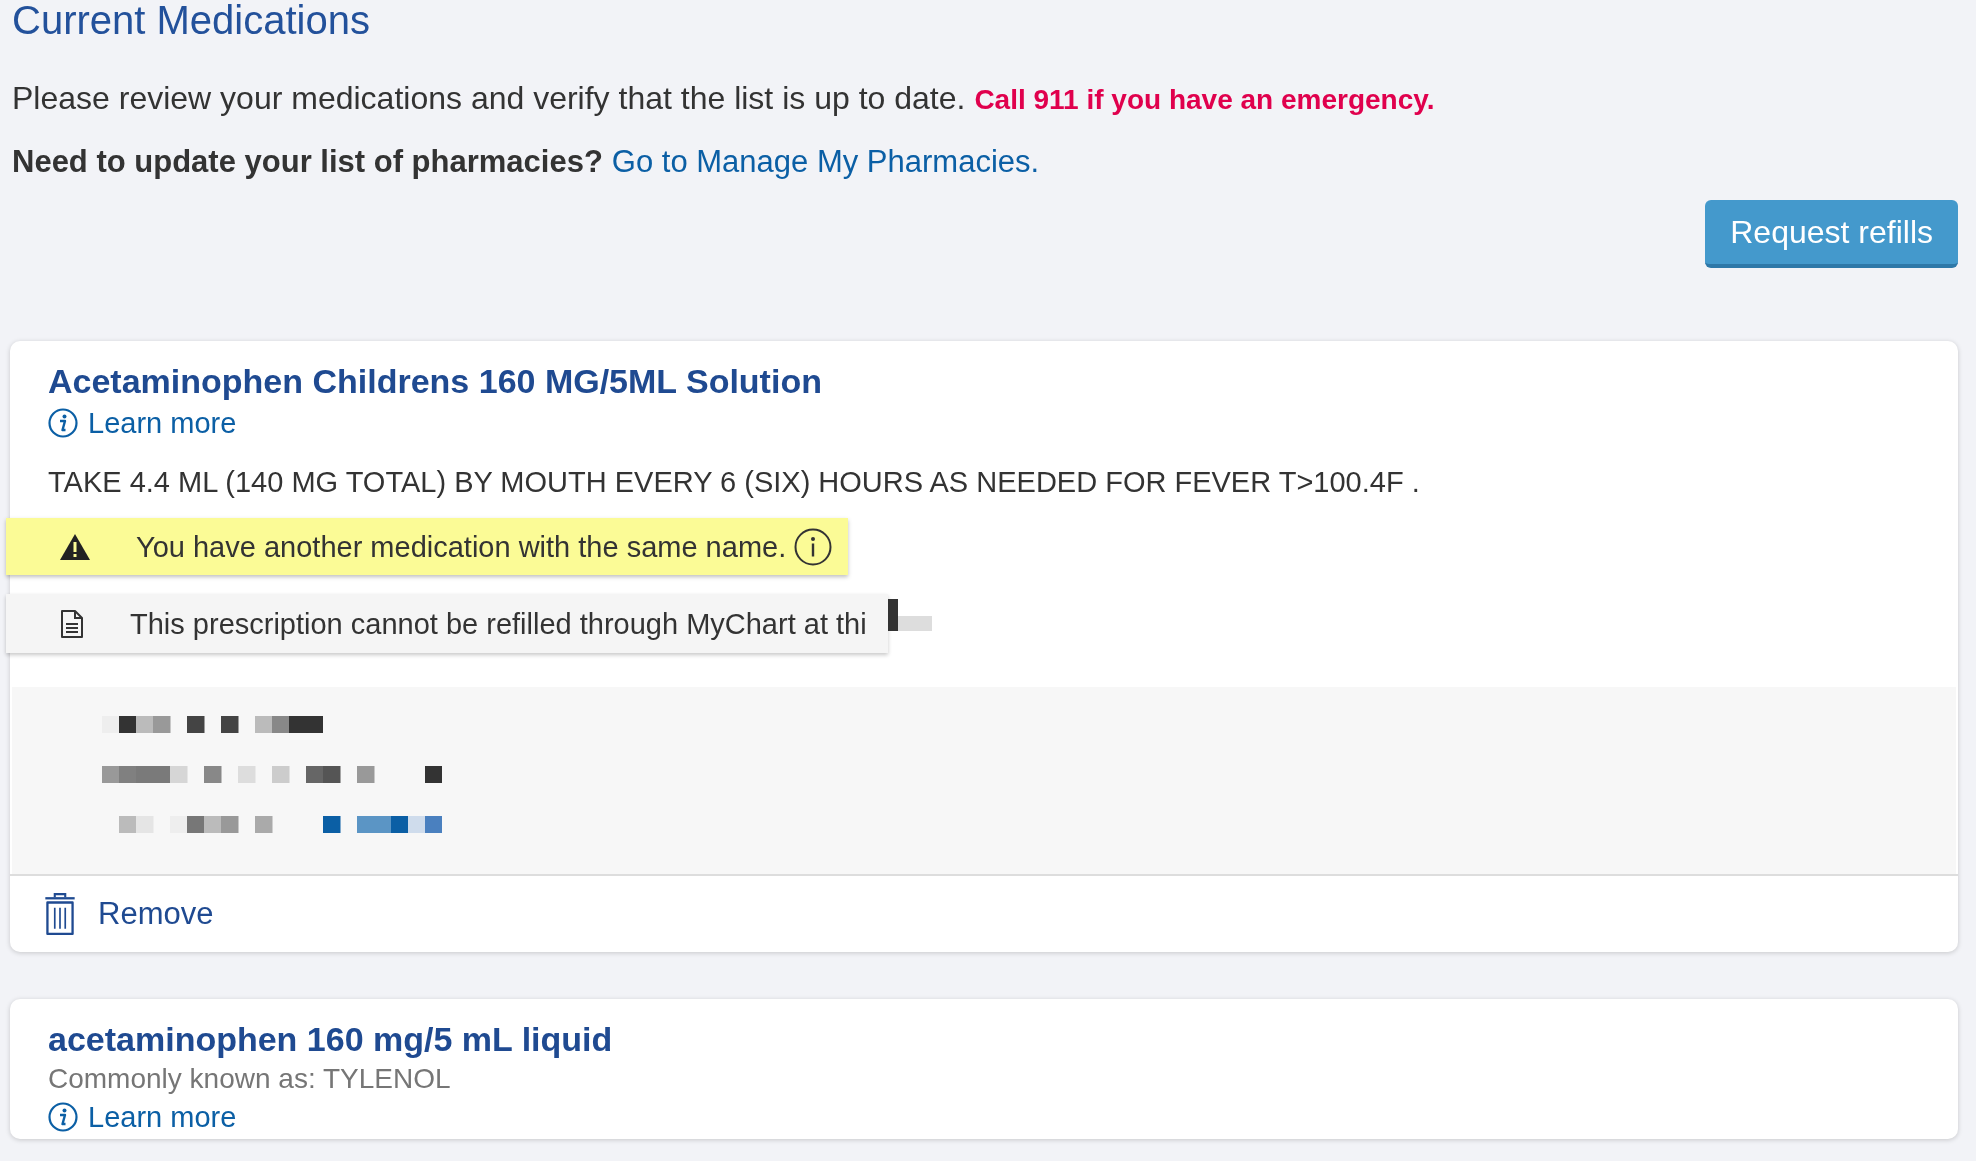 The image size is (1976, 1161). I want to click on pixel-artifact-drawing, so click(910, 615).